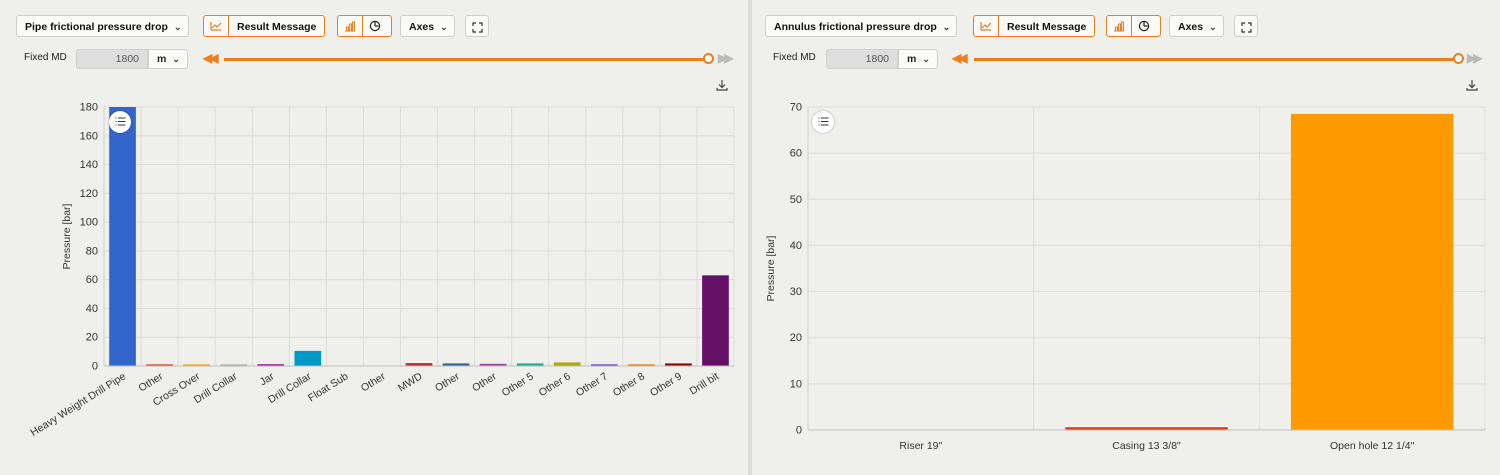 The image size is (1500, 475). Describe the element at coordinates (328, 387) in the screenshot. I see `x-tick-label: Float Sub` at that location.